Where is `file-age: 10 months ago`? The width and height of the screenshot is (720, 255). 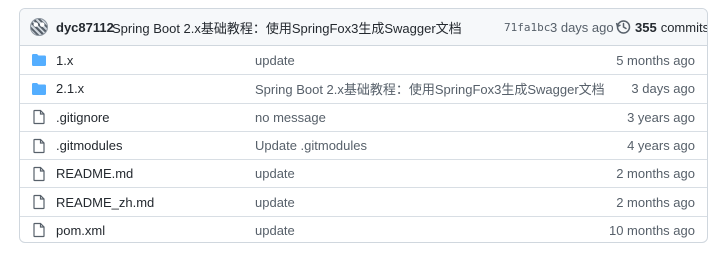 file-age: 10 months ago is located at coordinates (651, 230).